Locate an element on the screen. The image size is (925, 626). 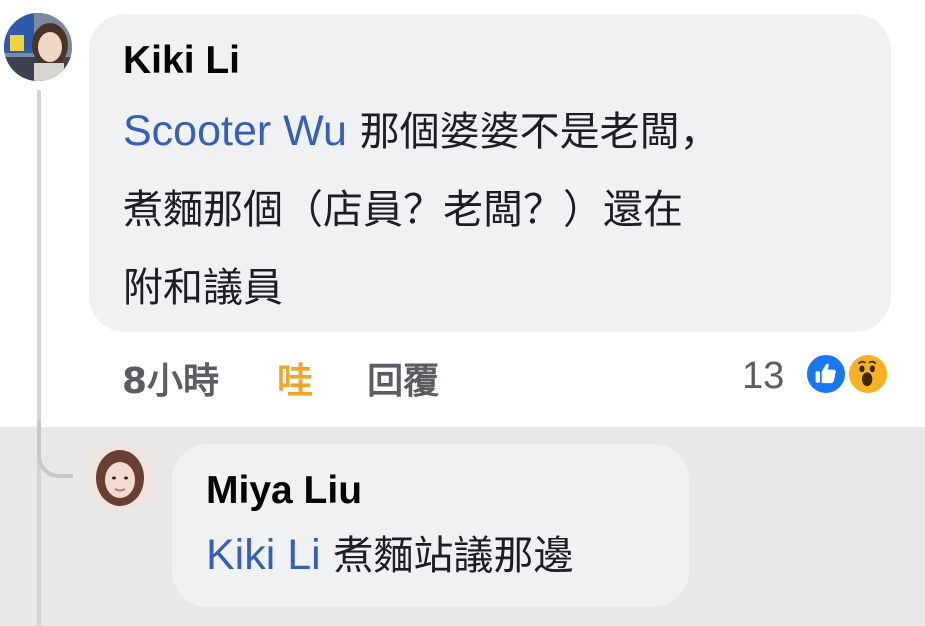
react-button: 哇 is located at coordinates (295, 382).